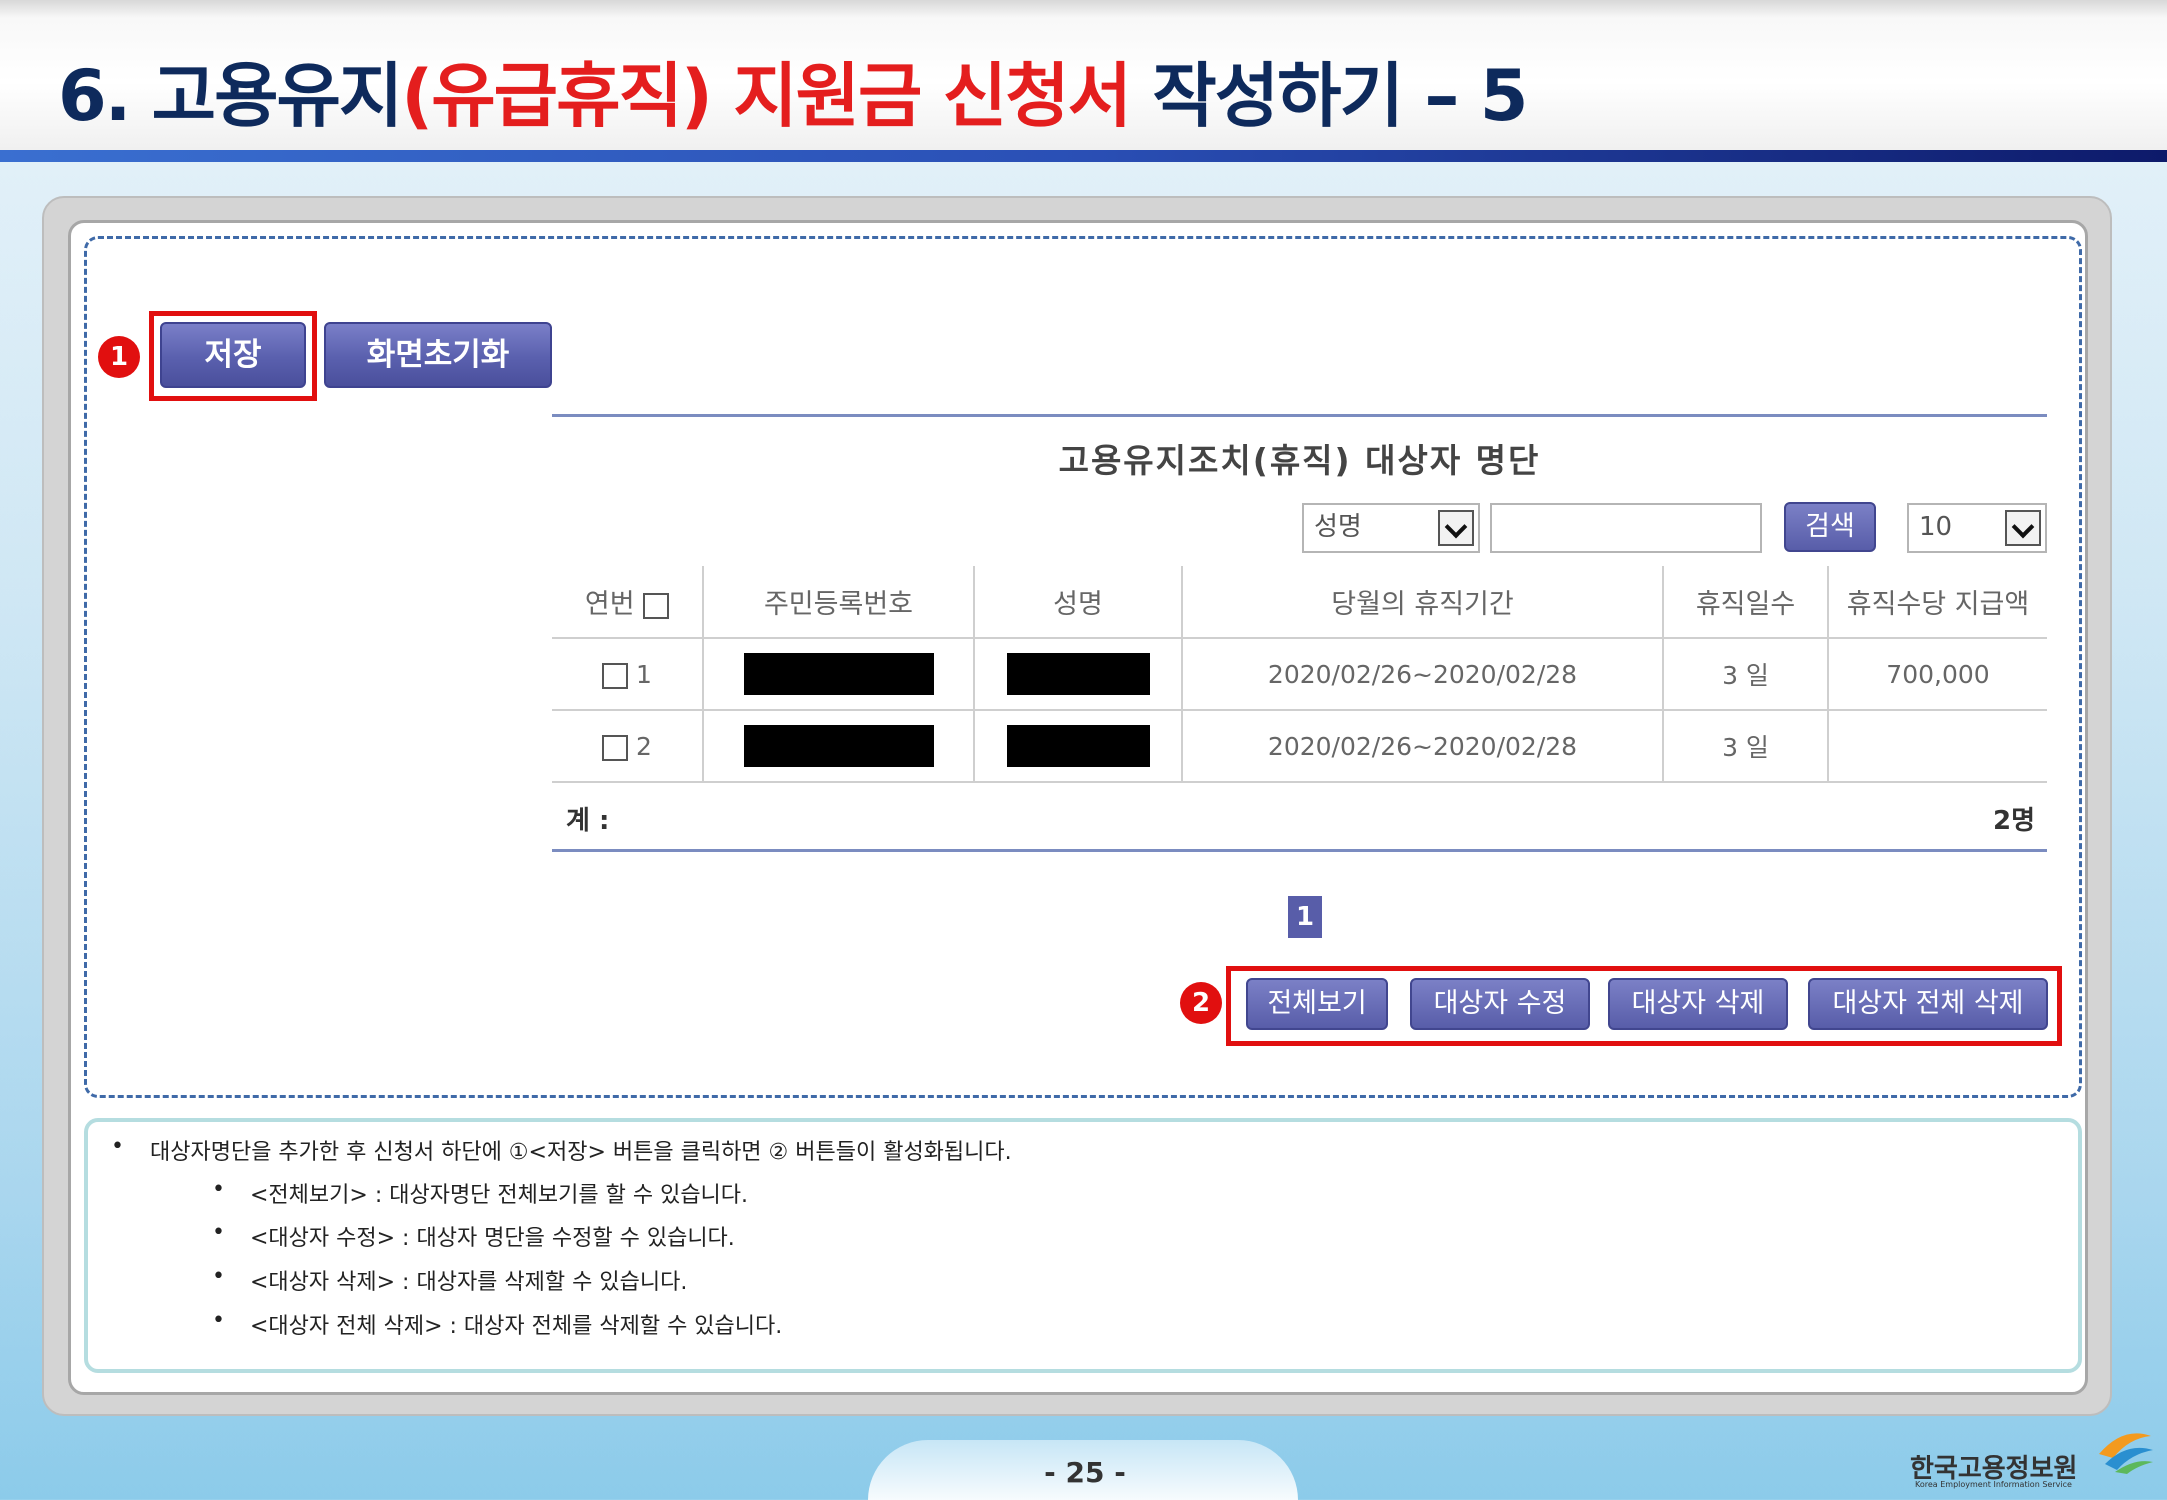  Describe the element at coordinates (516, 1326) in the screenshot. I see `note-item: <대상자 전체 삭제> : 대상자 전체를 삭제할 수 있습니다.` at that location.